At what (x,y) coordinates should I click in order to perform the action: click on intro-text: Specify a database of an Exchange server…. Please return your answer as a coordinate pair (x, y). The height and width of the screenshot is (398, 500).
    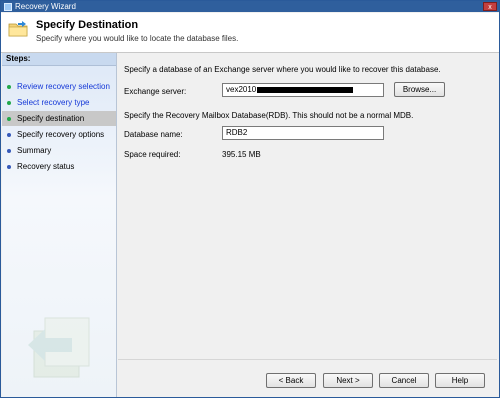
    Looking at the image, I should click on (282, 69).